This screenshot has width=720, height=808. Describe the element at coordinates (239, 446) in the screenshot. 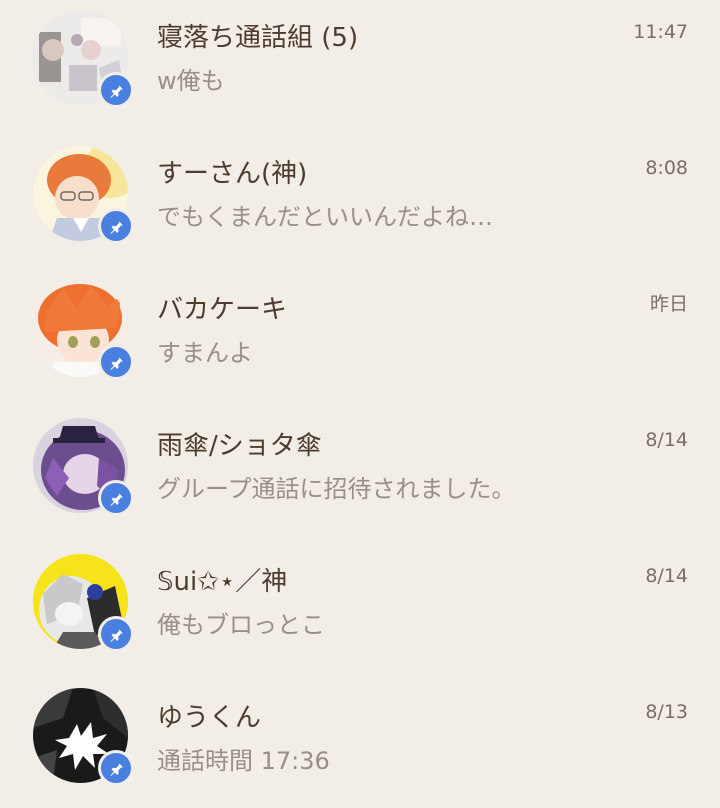

I see `chat-name: 雨傘/ショタ傘` at that location.